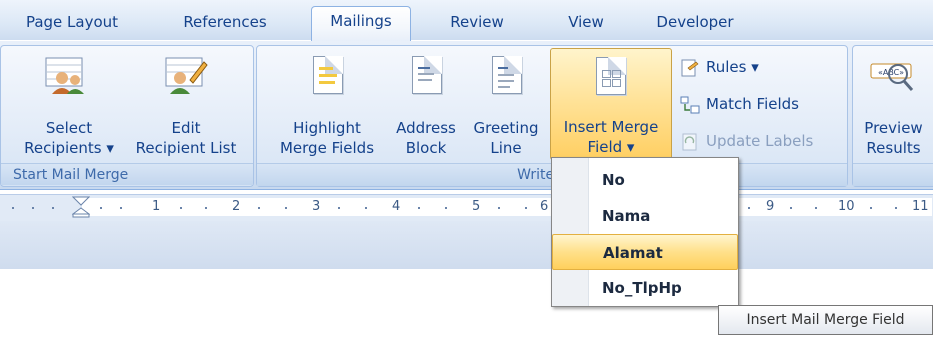 This screenshot has width=933, height=338. What do you see at coordinates (544, 206) in the screenshot?
I see `ruler-number: 6` at bounding box center [544, 206].